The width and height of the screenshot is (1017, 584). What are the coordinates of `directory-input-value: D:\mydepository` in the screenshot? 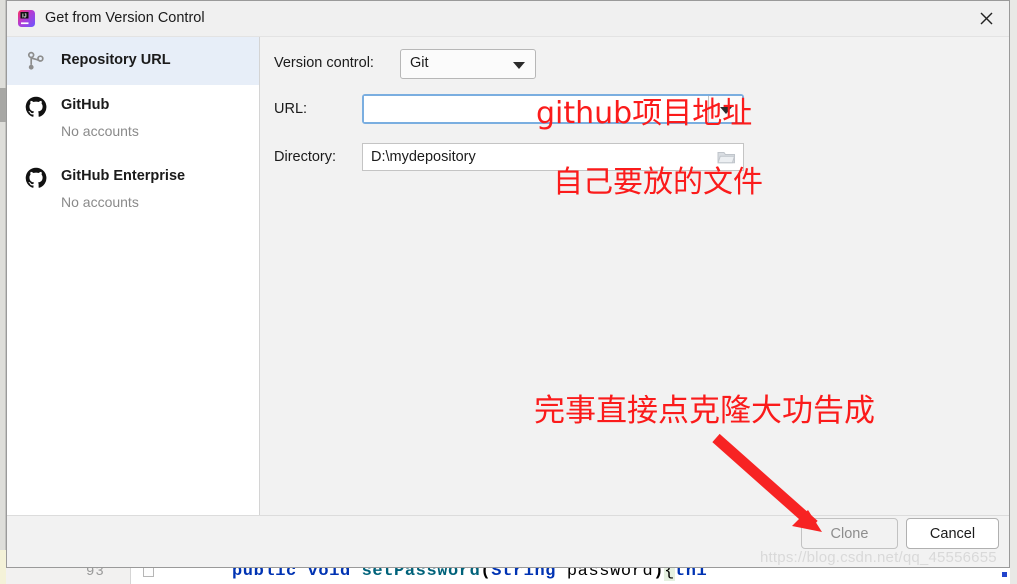 It's located at (423, 157).